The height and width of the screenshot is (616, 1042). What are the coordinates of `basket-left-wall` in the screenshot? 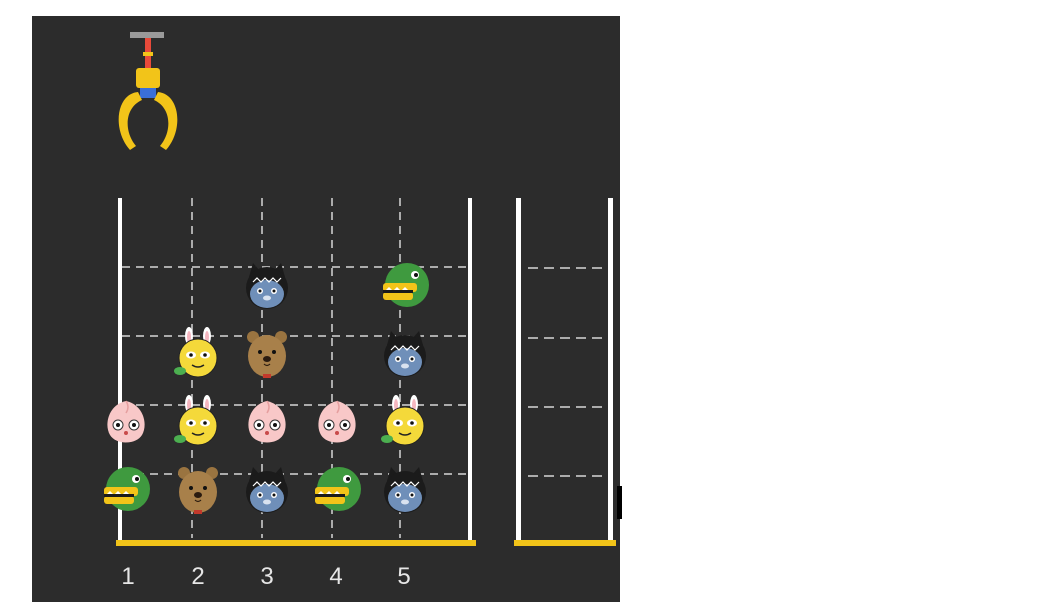 It's located at (518, 370).